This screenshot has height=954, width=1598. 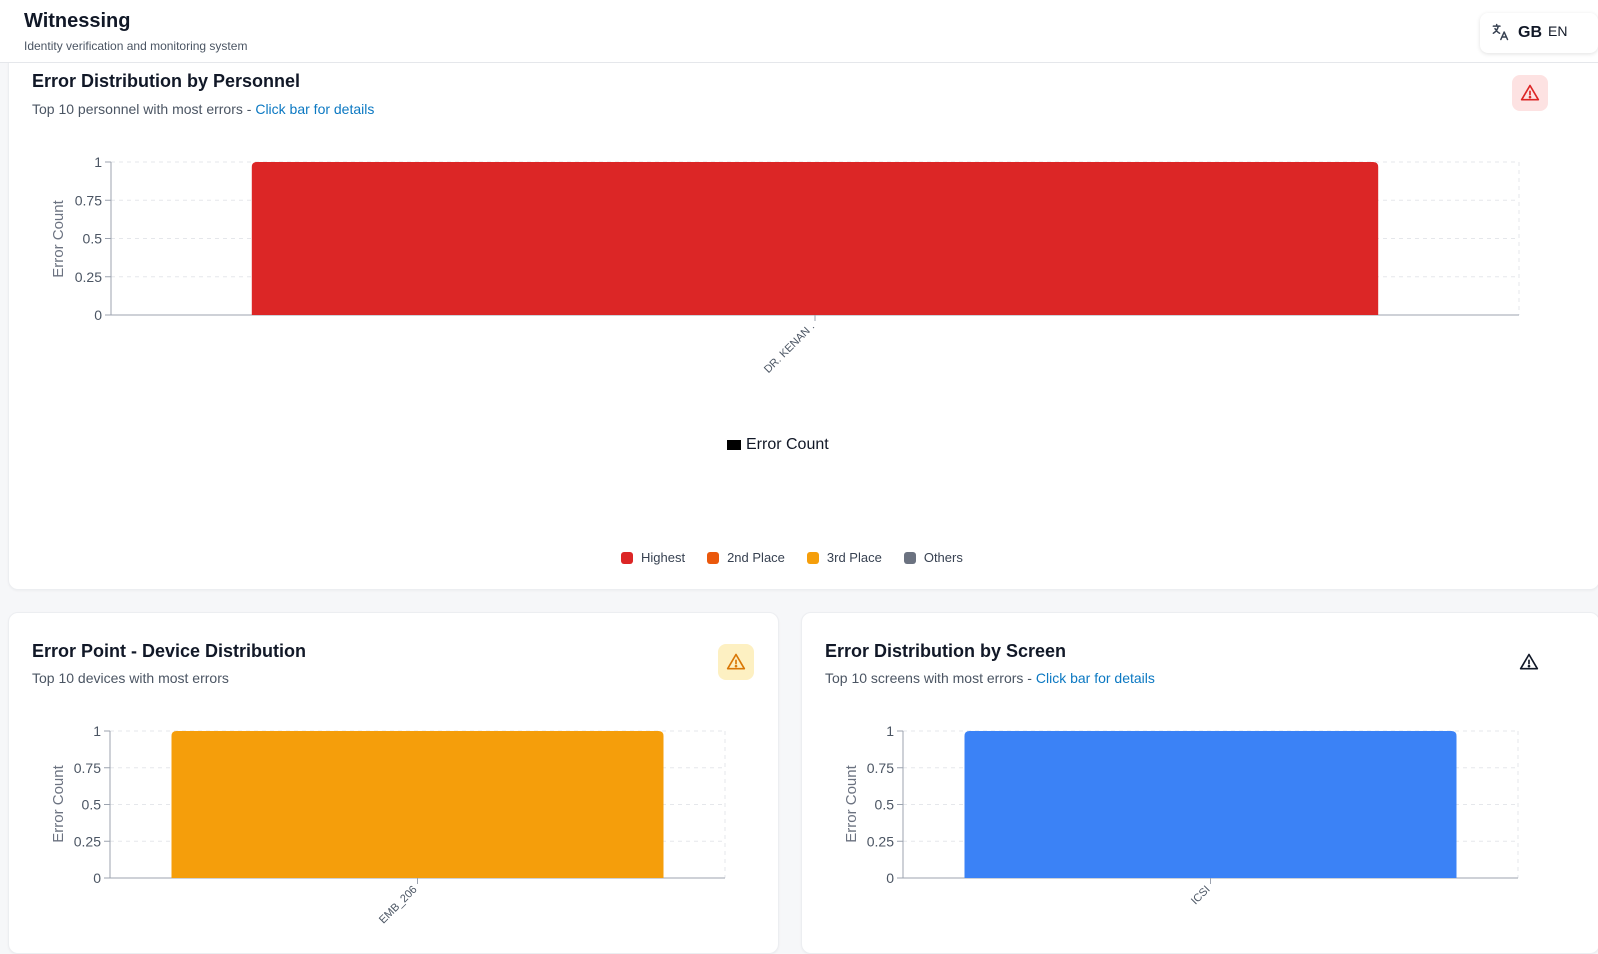 I want to click on legend-2nd-label: 2nd Place, so click(x=756, y=557).